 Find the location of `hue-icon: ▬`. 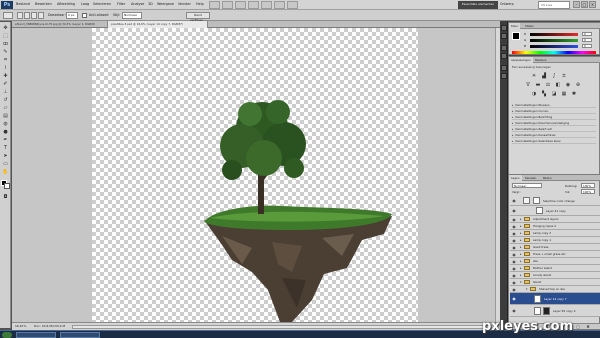

hue-icon: ▬ is located at coordinates (538, 85).